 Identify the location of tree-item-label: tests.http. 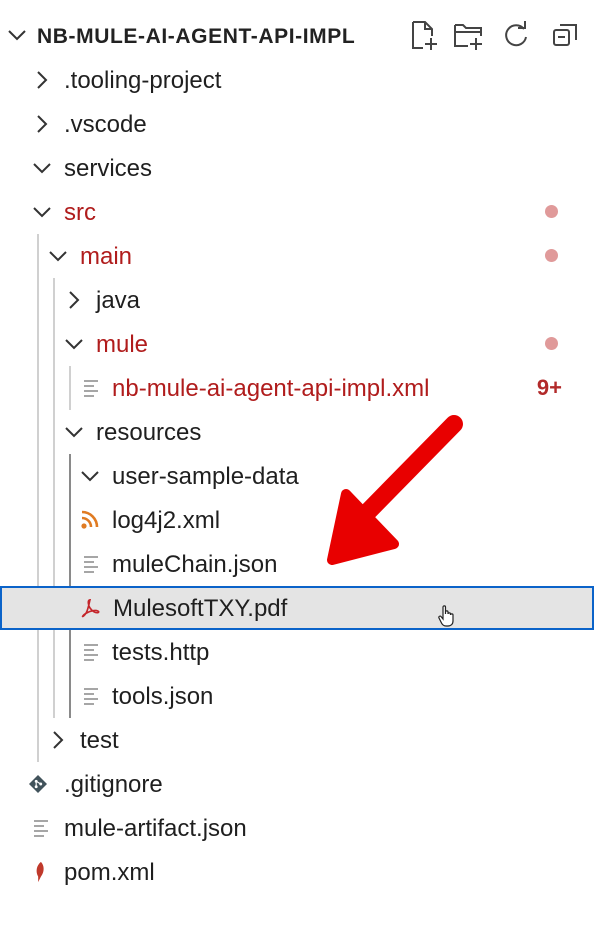
(161, 652).